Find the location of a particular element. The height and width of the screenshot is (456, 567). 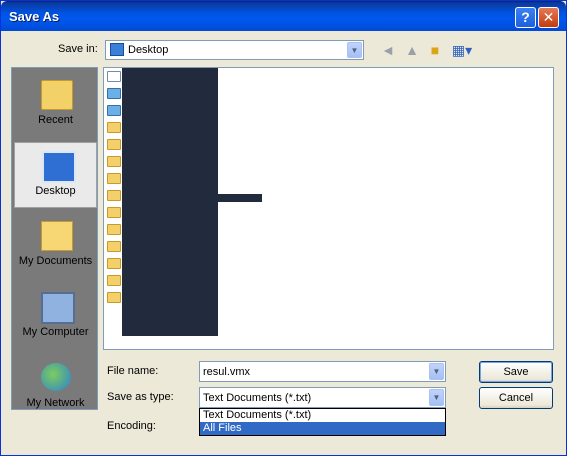

my-documents-icon is located at coordinates (57, 236).